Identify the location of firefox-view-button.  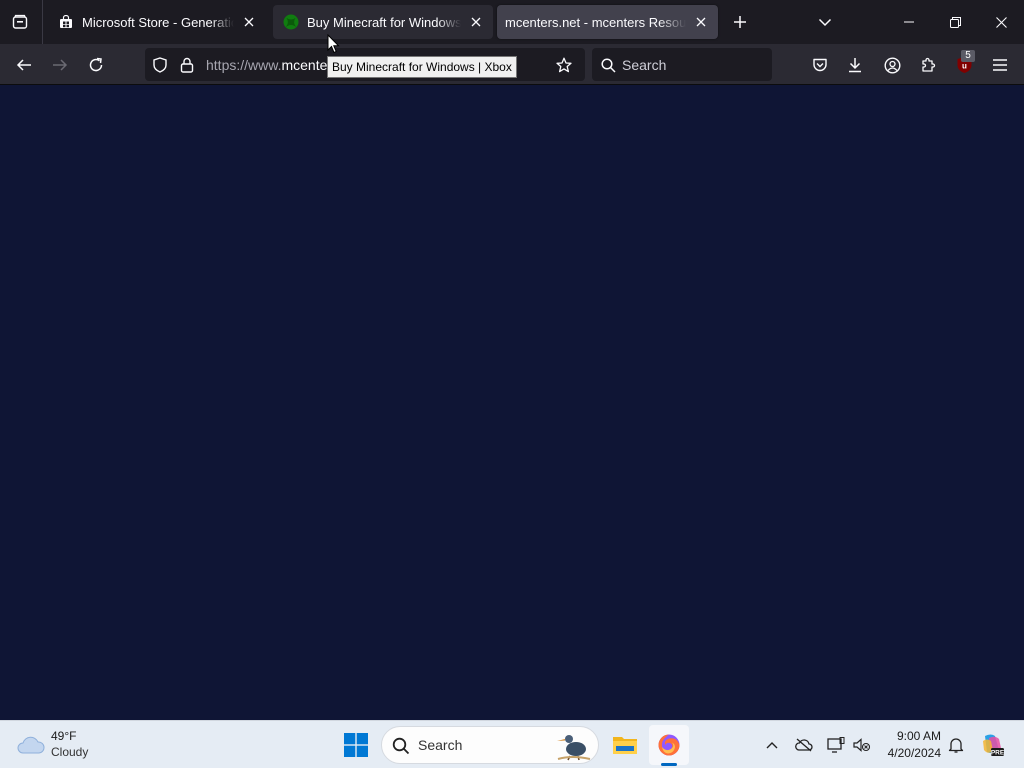
(20, 22).